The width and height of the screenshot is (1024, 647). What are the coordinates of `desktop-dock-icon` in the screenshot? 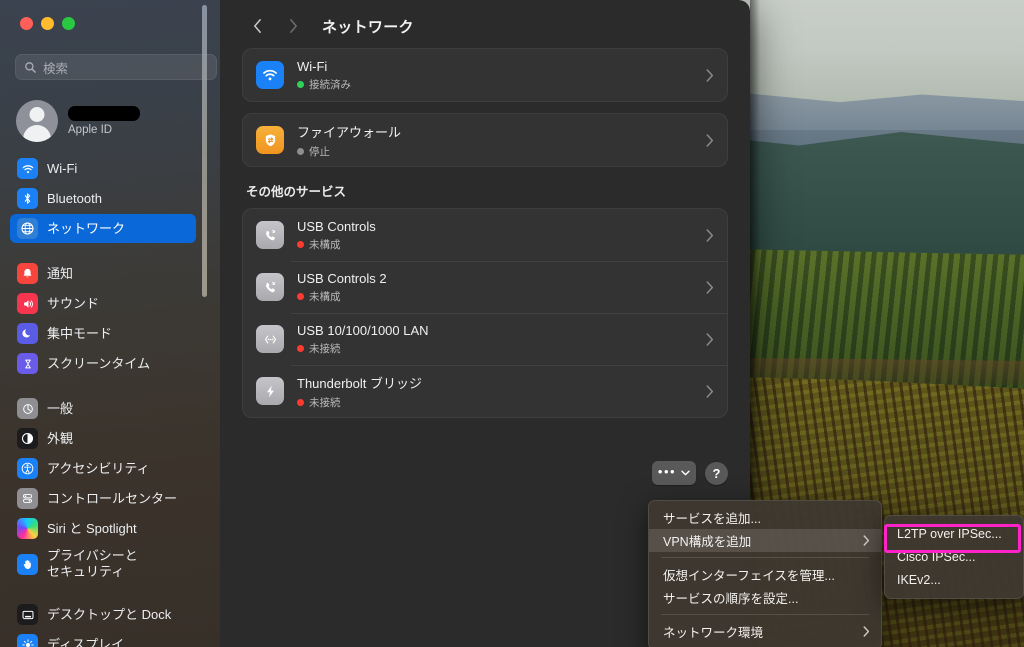 It's located at (27, 614).